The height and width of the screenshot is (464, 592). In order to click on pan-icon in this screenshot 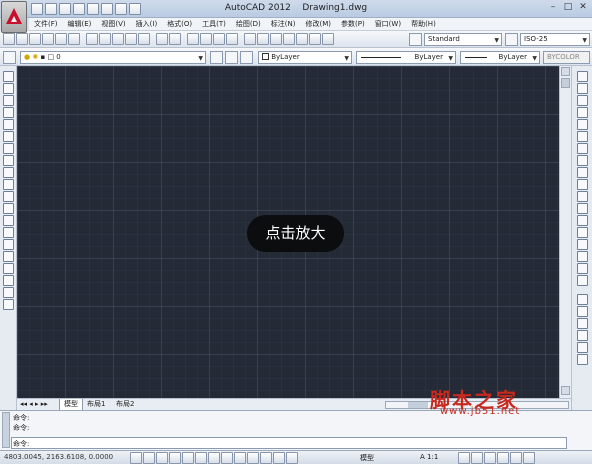, I will do `click(193, 39)`.